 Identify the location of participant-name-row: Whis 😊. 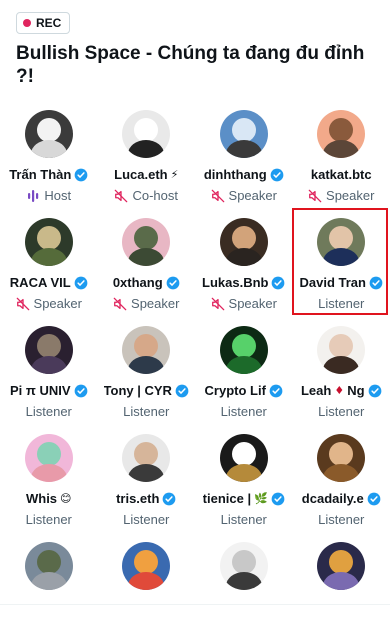
(49, 498).